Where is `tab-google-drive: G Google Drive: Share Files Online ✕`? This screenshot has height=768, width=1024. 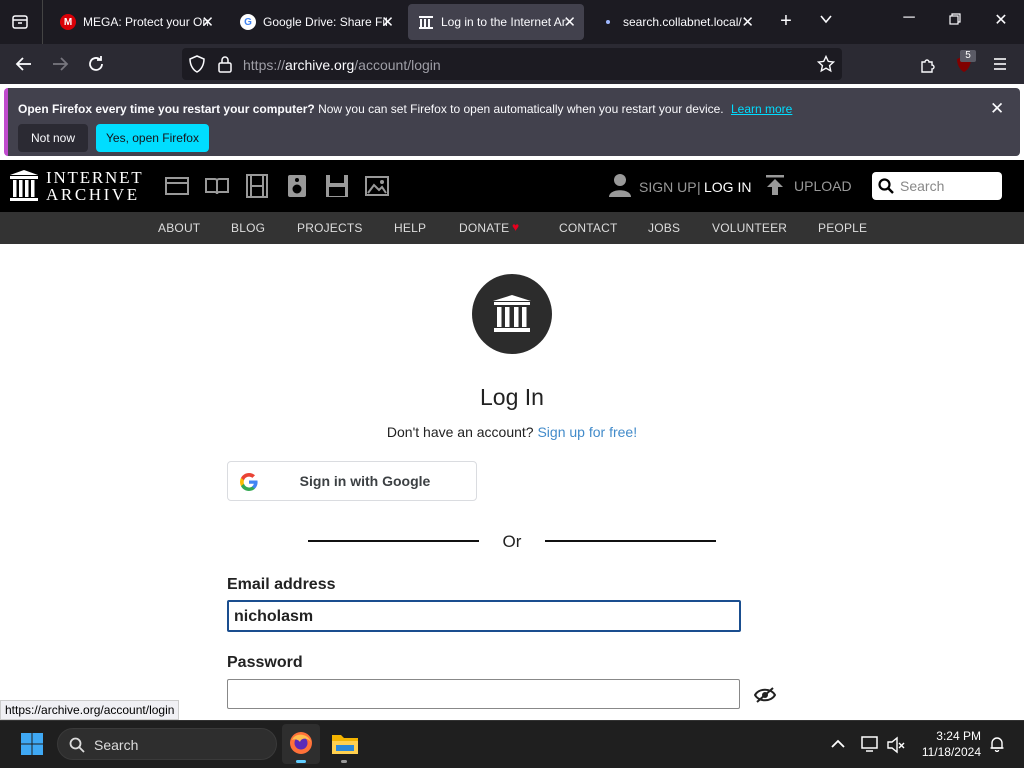 tab-google-drive: G Google Drive: Share Files Online ✕ is located at coordinates (316, 22).